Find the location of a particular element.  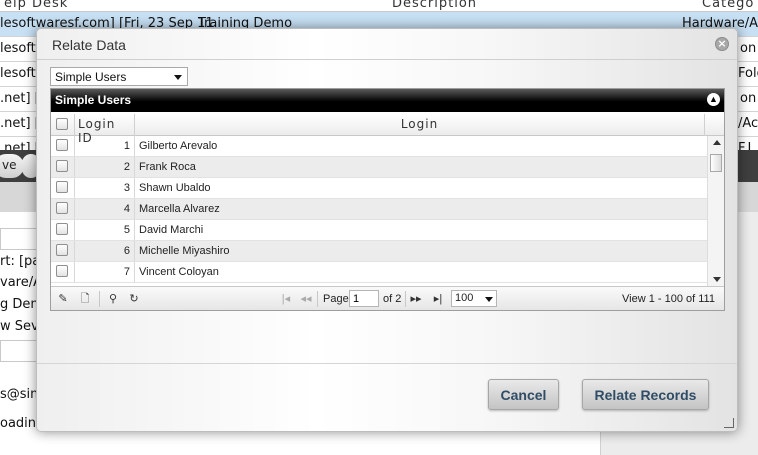

last-page-icon: ▸| is located at coordinates (438, 299).